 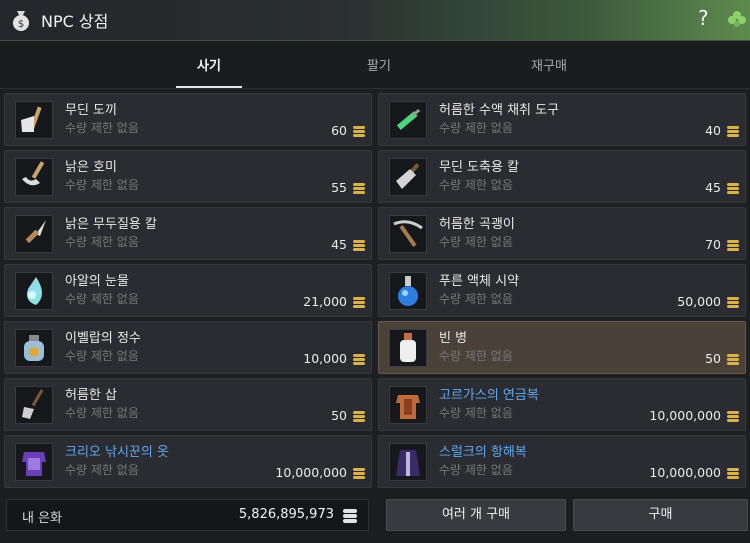 I want to click on knife-icon, so click(x=35, y=232).